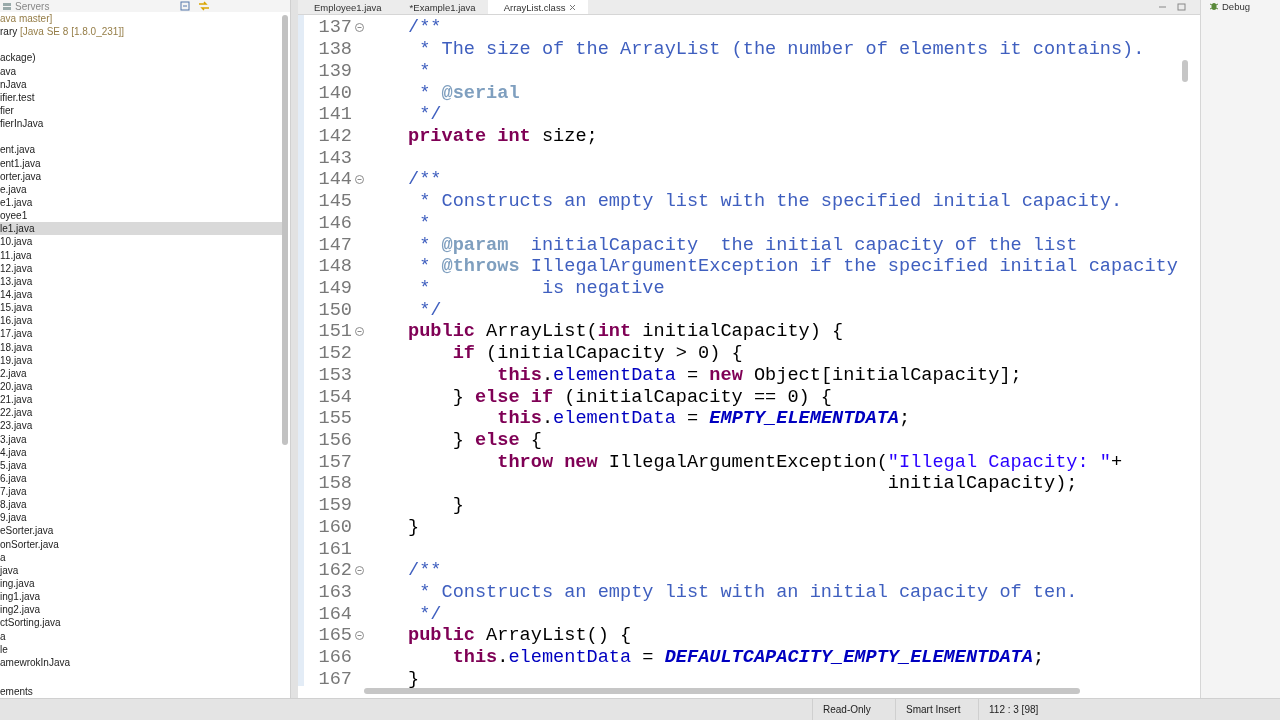 This screenshot has height=720, width=1280. What do you see at coordinates (141, 176) in the screenshot?
I see `tree-item: orter.java` at bounding box center [141, 176].